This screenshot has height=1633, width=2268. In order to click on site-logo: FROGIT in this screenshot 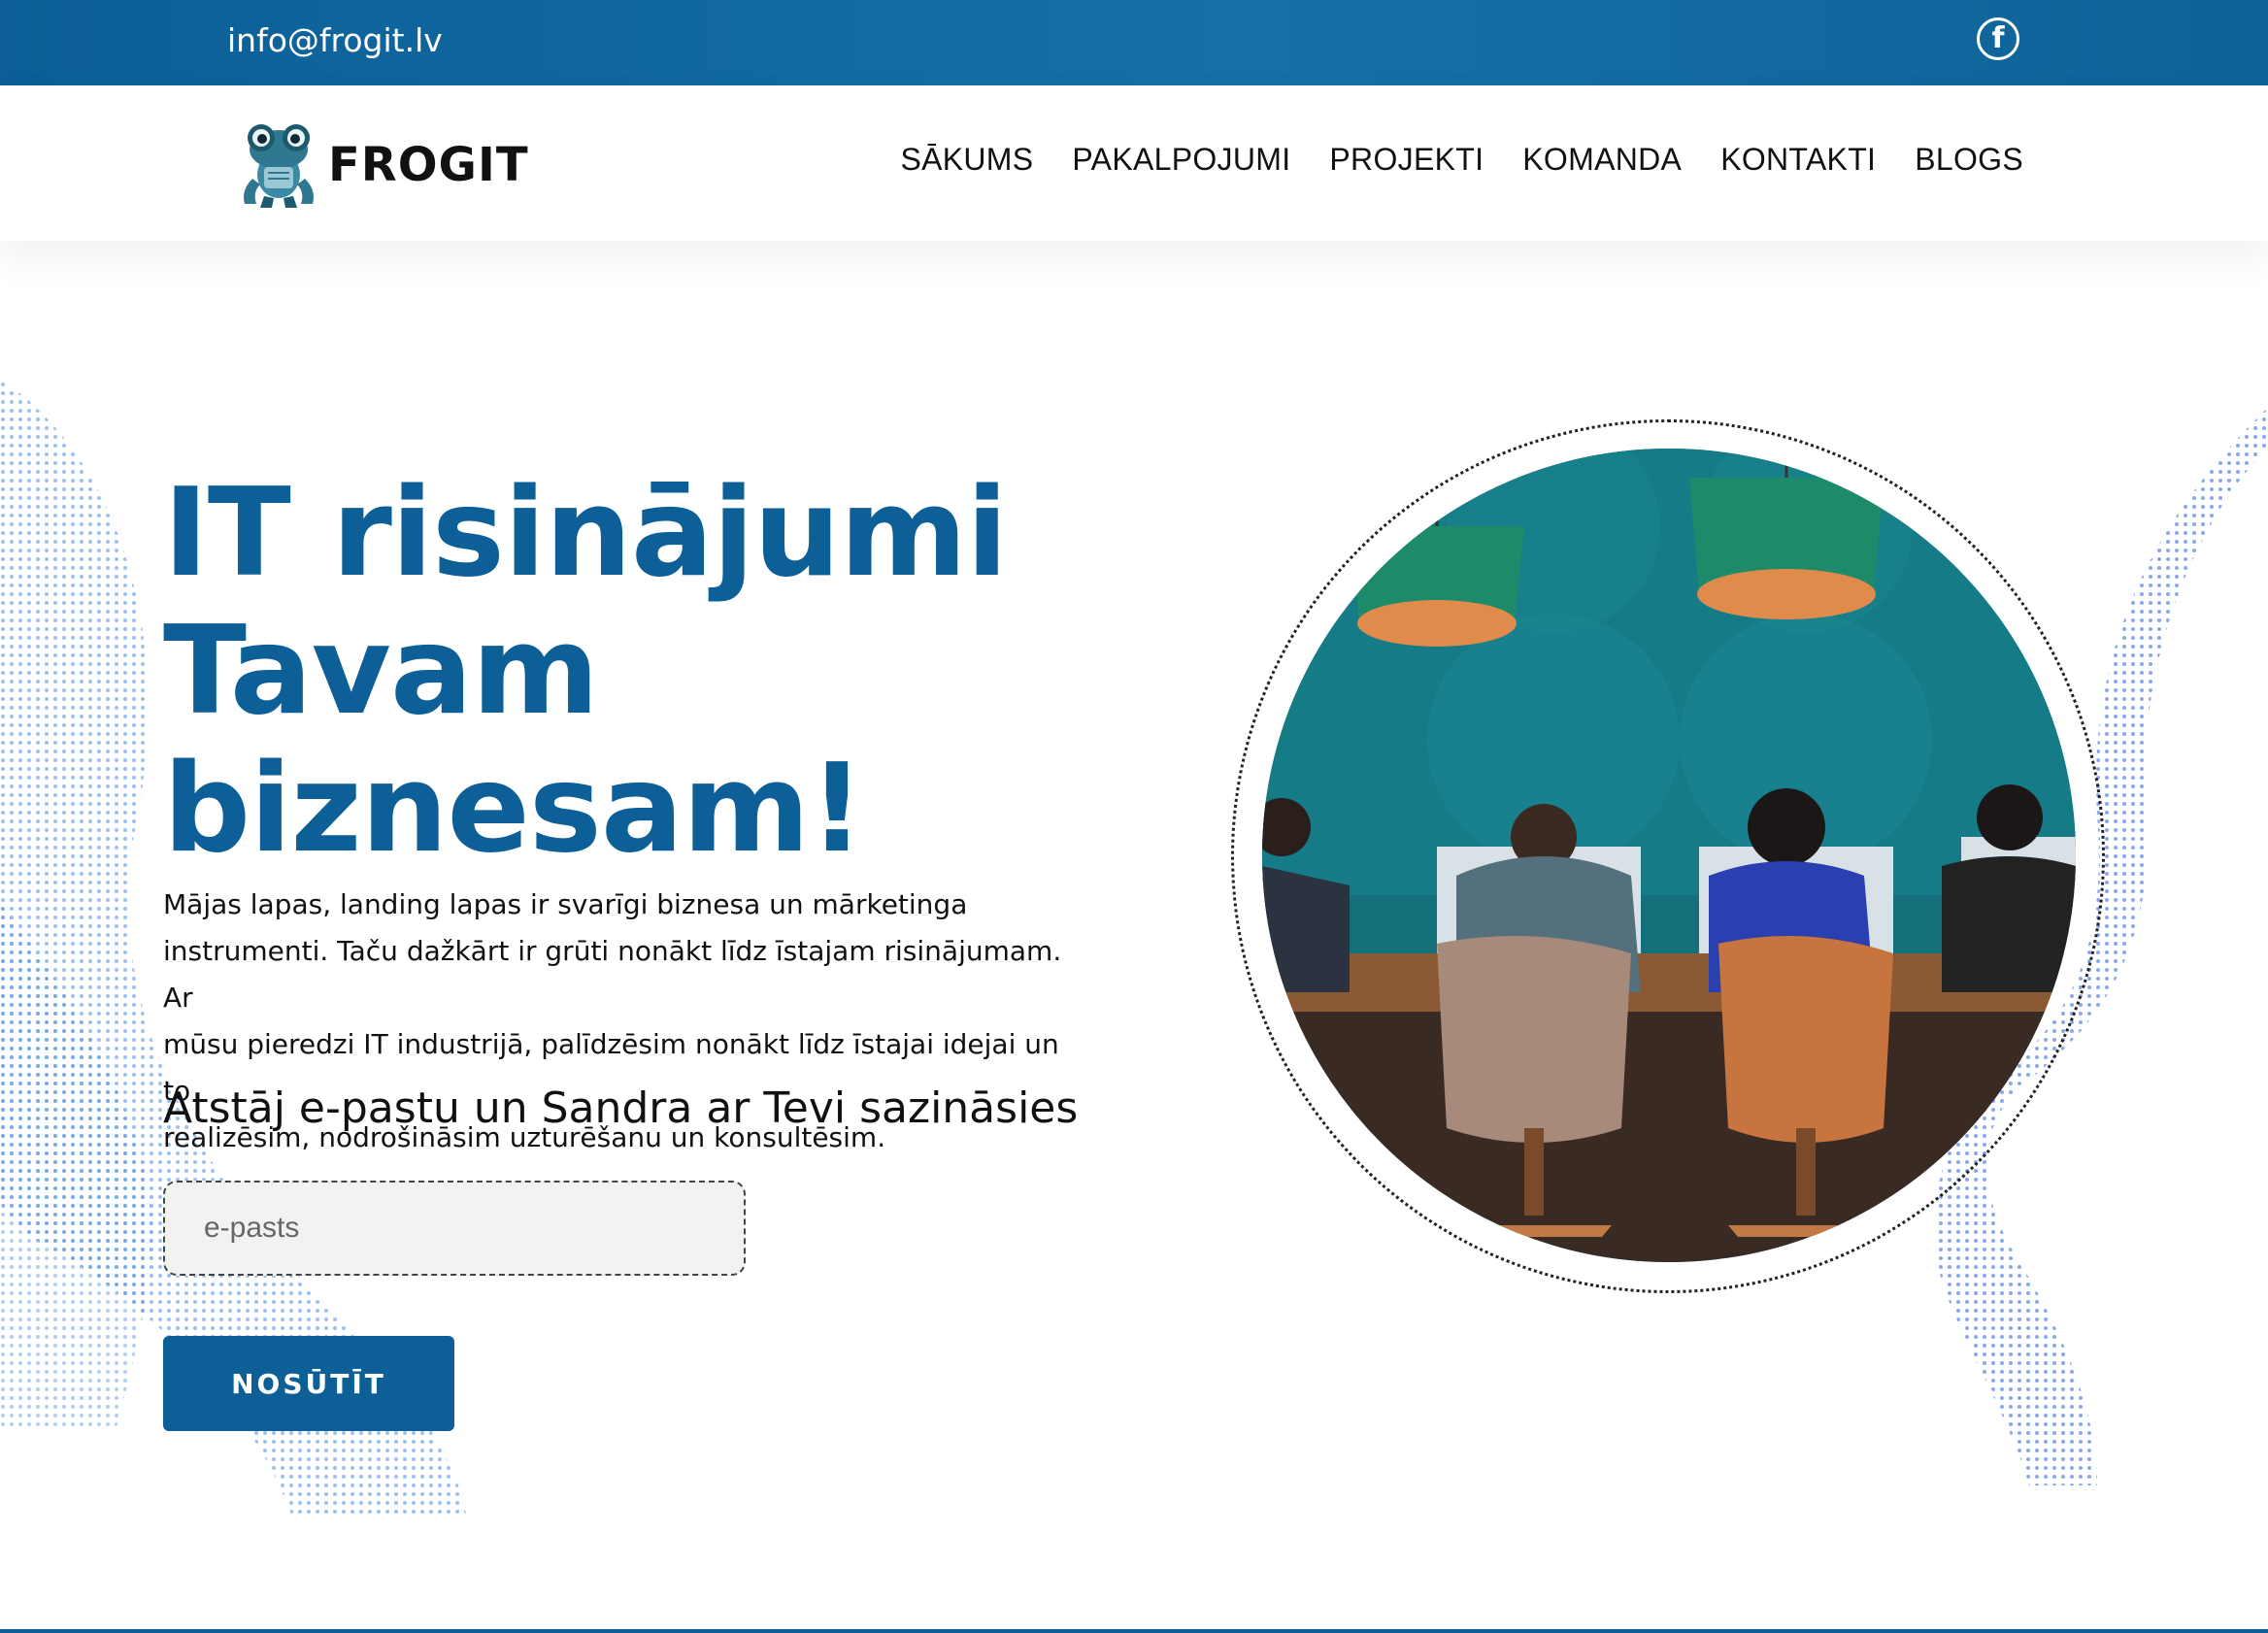, I will do `click(382, 165)`.